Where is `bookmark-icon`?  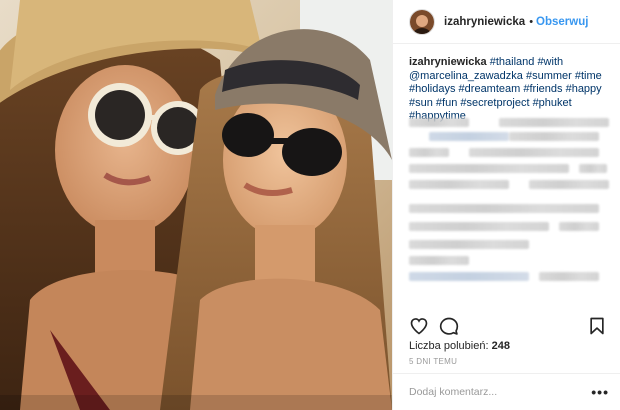 bookmark-icon is located at coordinates (597, 326).